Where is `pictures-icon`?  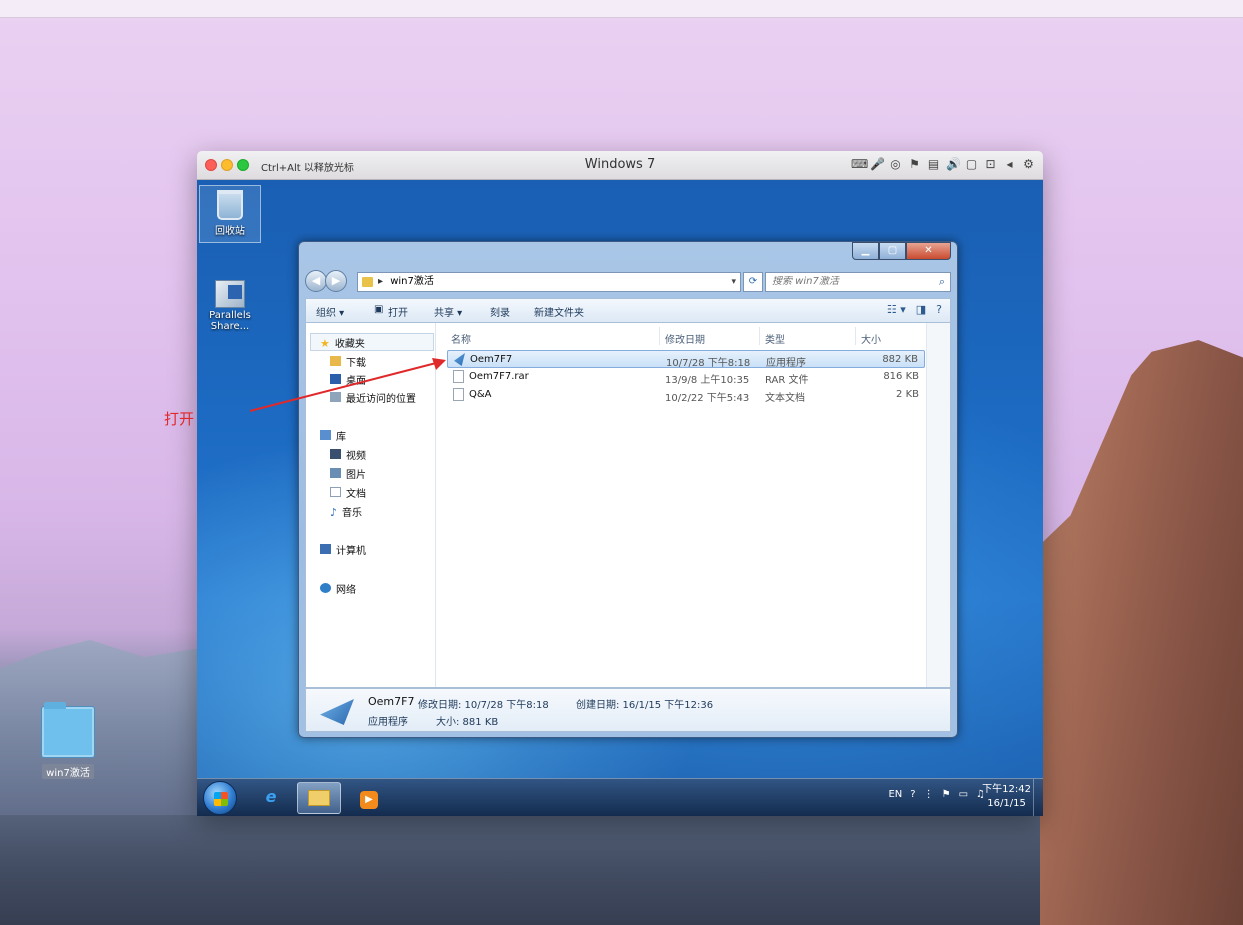
pictures-icon is located at coordinates (335, 473).